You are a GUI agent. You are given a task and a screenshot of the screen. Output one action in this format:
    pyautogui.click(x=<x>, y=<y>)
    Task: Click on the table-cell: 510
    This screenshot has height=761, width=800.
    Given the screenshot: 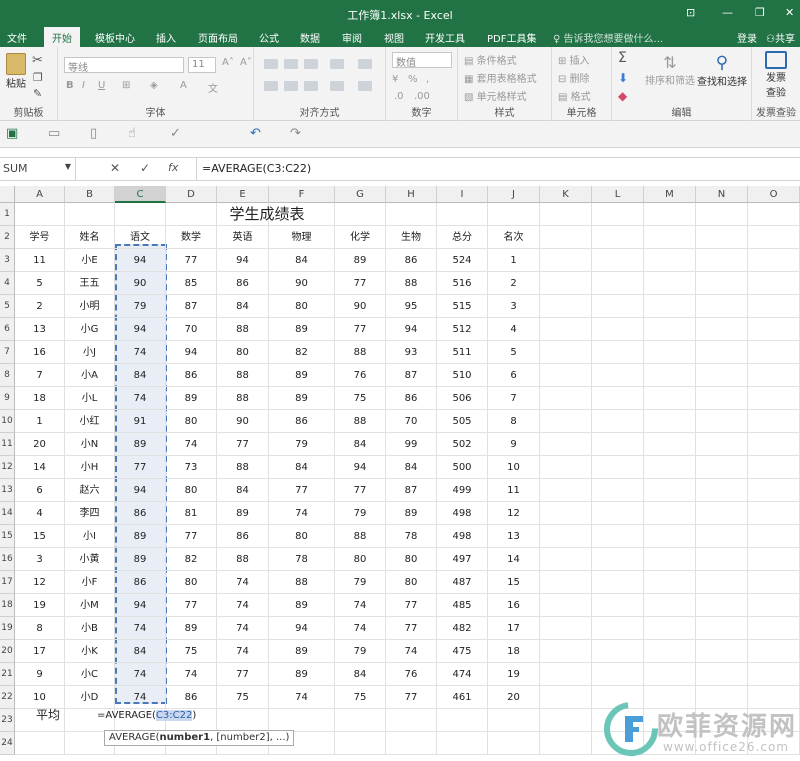 What is the action you would take?
    pyautogui.click(x=462, y=375)
    